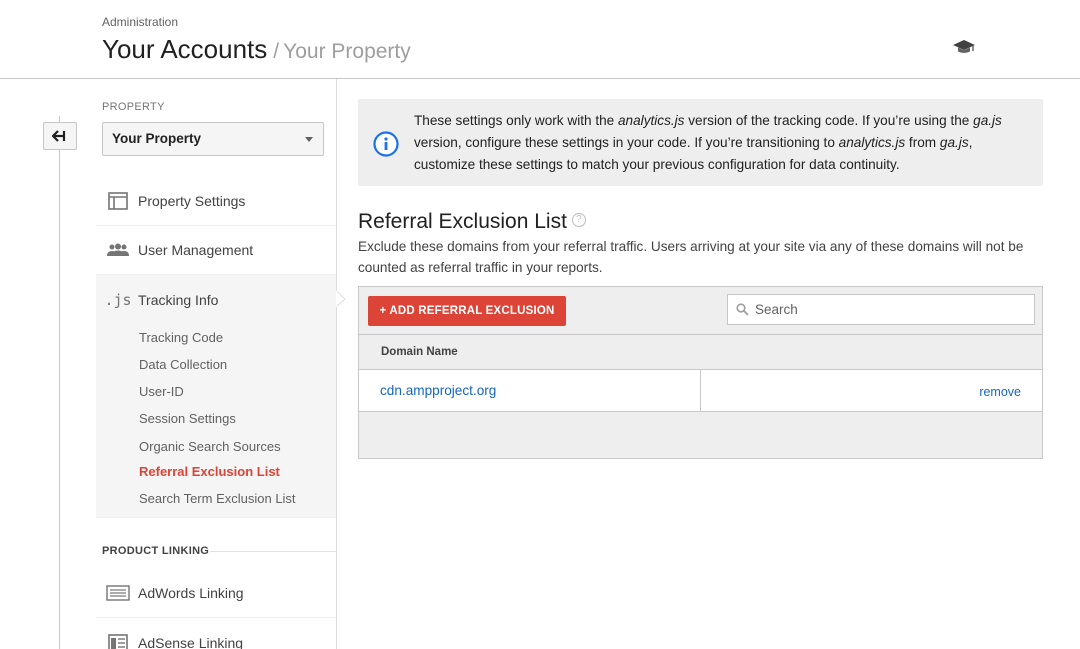 Image resolution: width=1080 pixels, height=649 pixels. I want to click on breadcrumb: Administration, so click(140, 22).